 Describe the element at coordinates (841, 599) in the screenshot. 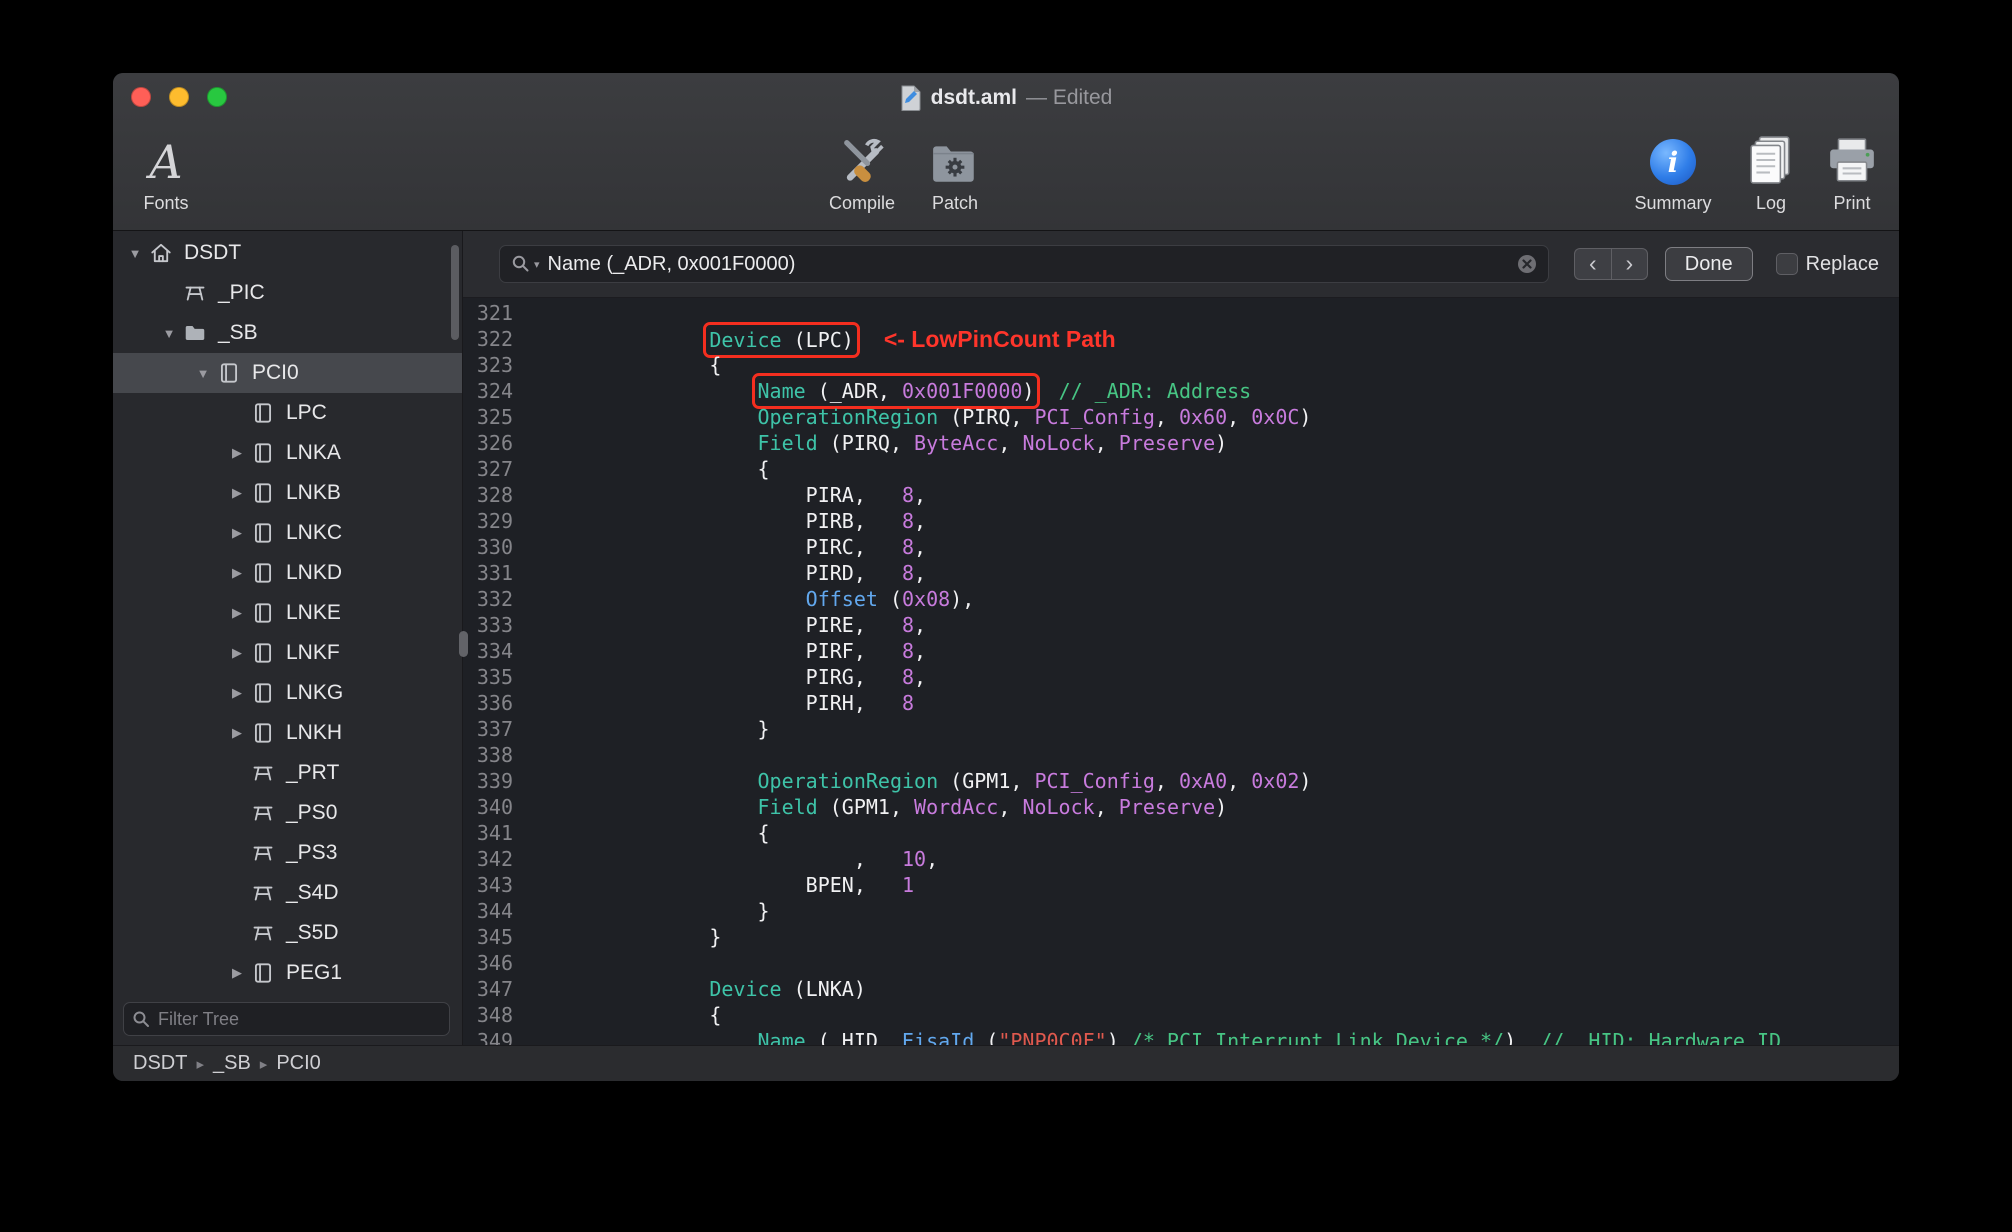

I see `code-token: Offset` at that location.